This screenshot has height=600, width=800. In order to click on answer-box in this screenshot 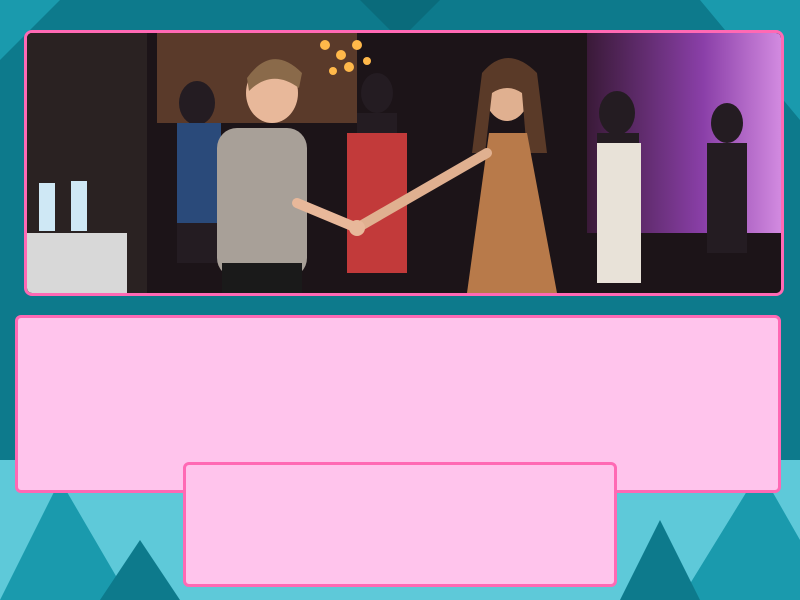, I will do `click(400, 524)`.